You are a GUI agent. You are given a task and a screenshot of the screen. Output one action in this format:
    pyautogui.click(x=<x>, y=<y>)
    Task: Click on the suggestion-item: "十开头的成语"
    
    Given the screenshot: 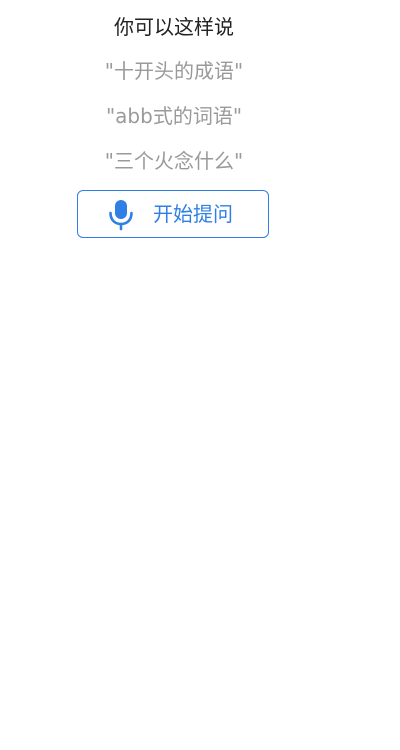 What is the action you would take?
    pyautogui.click(x=174, y=71)
    